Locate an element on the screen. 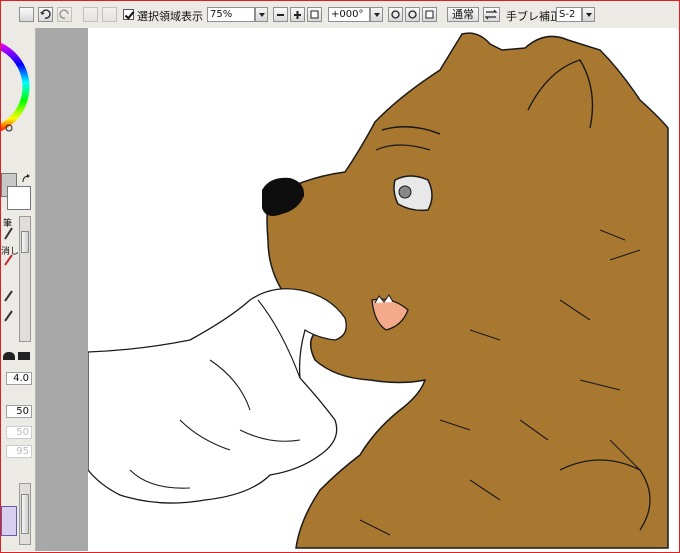 This screenshot has height=553, width=680. rotation-select: +000° is located at coordinates (349, 14).